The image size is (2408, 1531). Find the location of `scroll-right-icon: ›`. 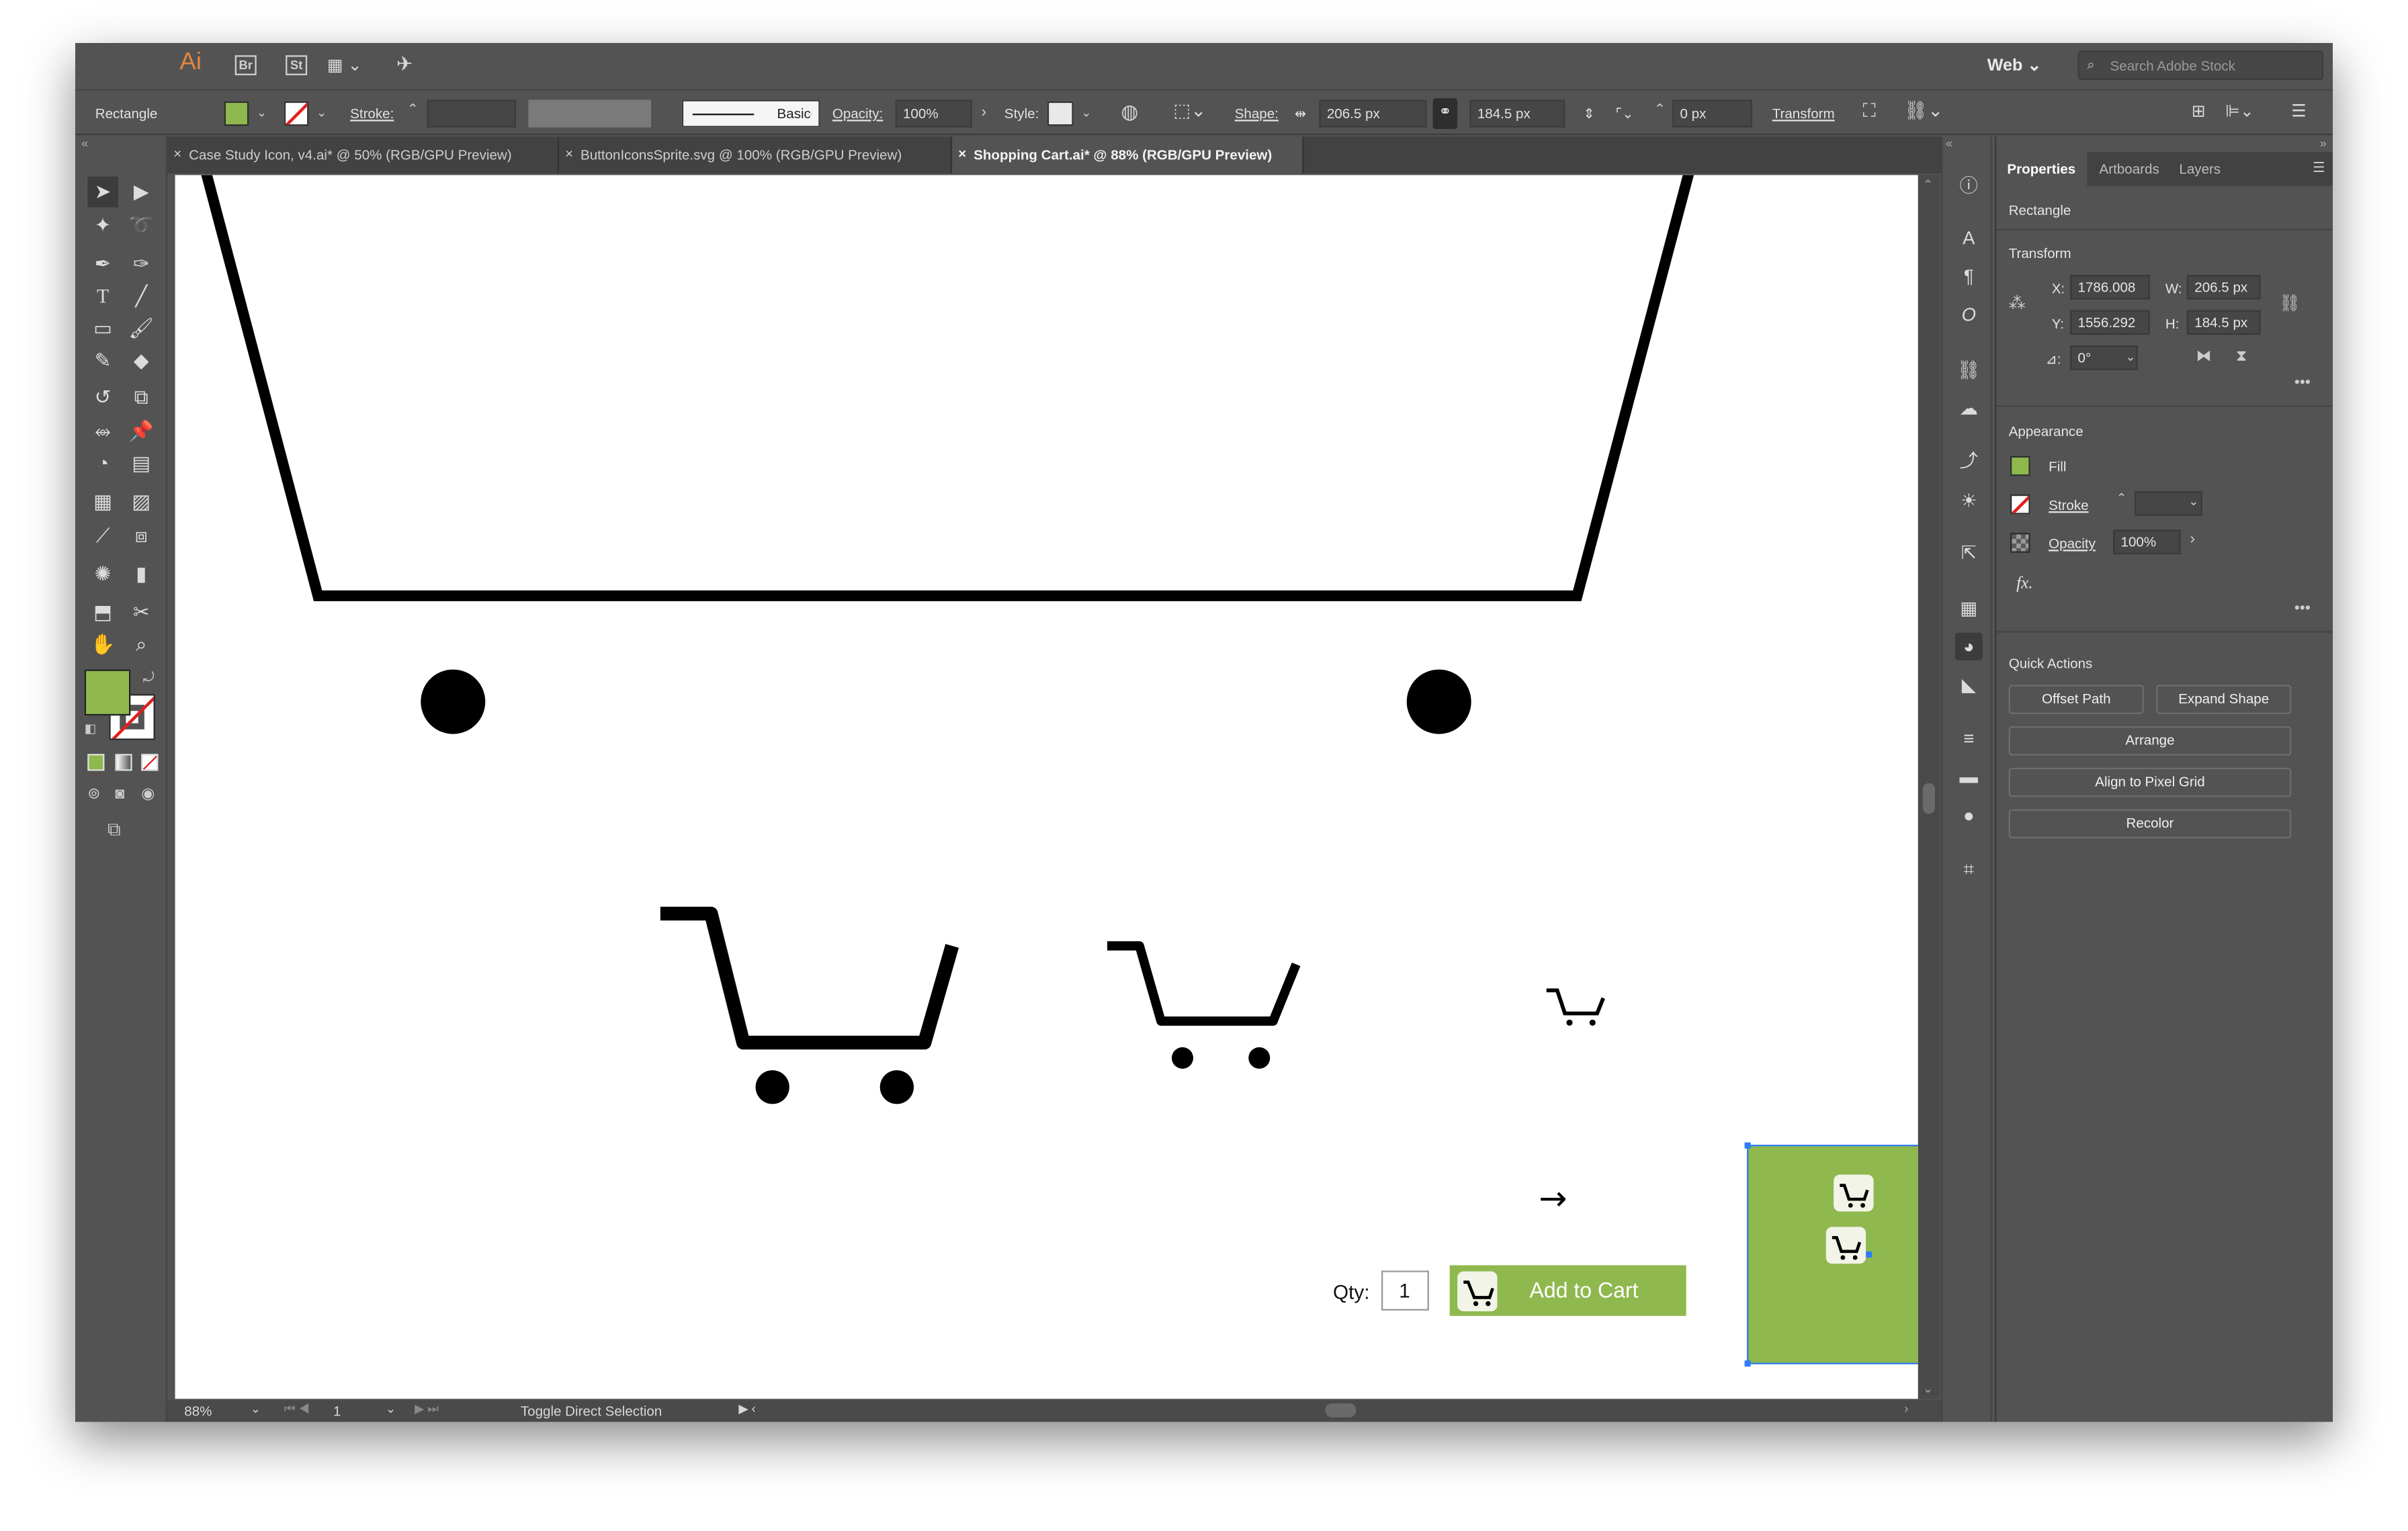

scroll-right-icon: › is located at coordinates (1906, 1409).